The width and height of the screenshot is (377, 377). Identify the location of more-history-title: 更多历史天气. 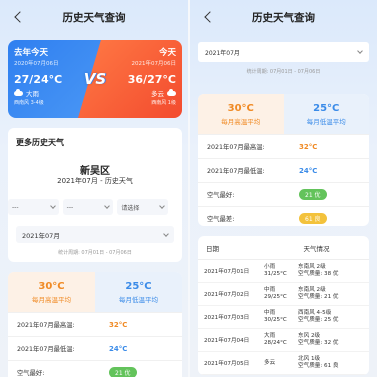
(40, 142).